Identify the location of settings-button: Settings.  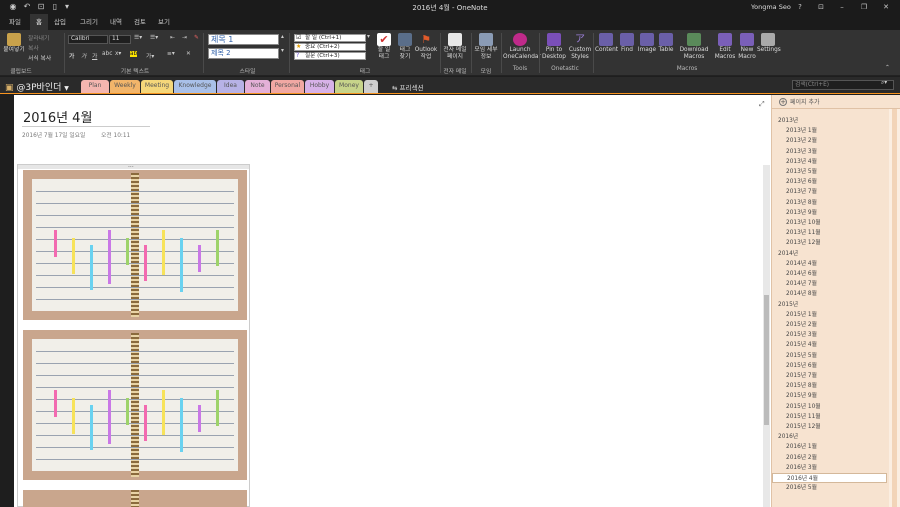
(769, 43).